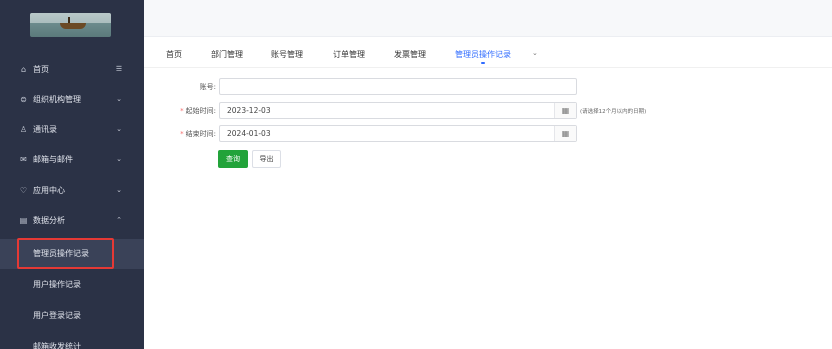 The width and height of the screenshot is (832, 349). Describe the element at coordinates (49, 190) in the screenshot. I see `menu-item-label: 应用中心` at that location.